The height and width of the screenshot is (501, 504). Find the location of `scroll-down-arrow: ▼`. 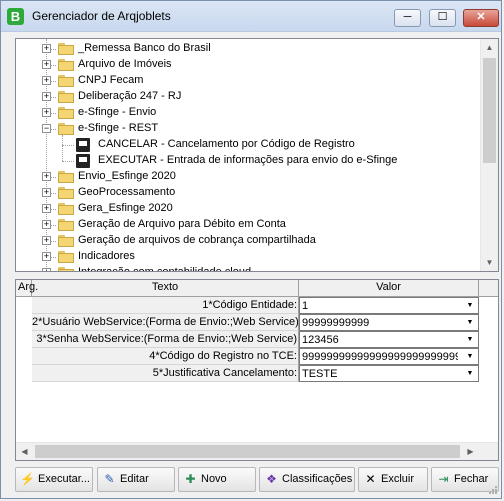

scroll-down-arrow: ▼ is located at coordinates (489, 262).